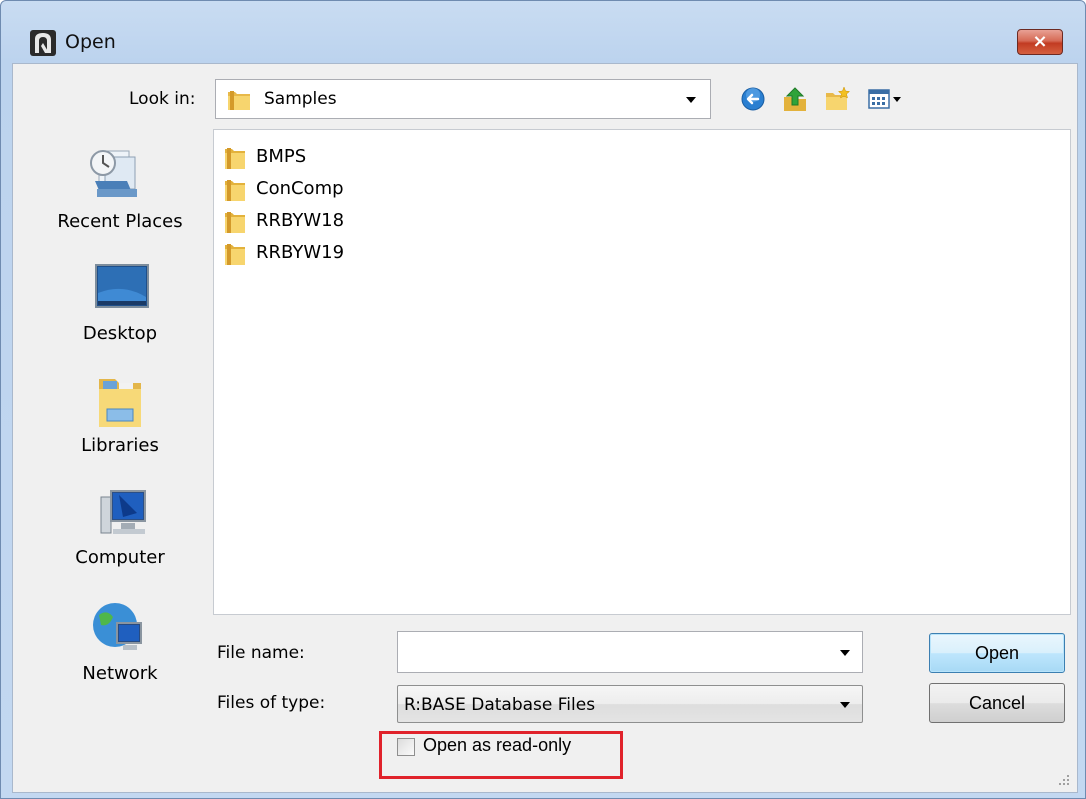  Describe the element at coordinates (997, 703) in the screenshot. I see `cancel-button: Cancel` at that location.